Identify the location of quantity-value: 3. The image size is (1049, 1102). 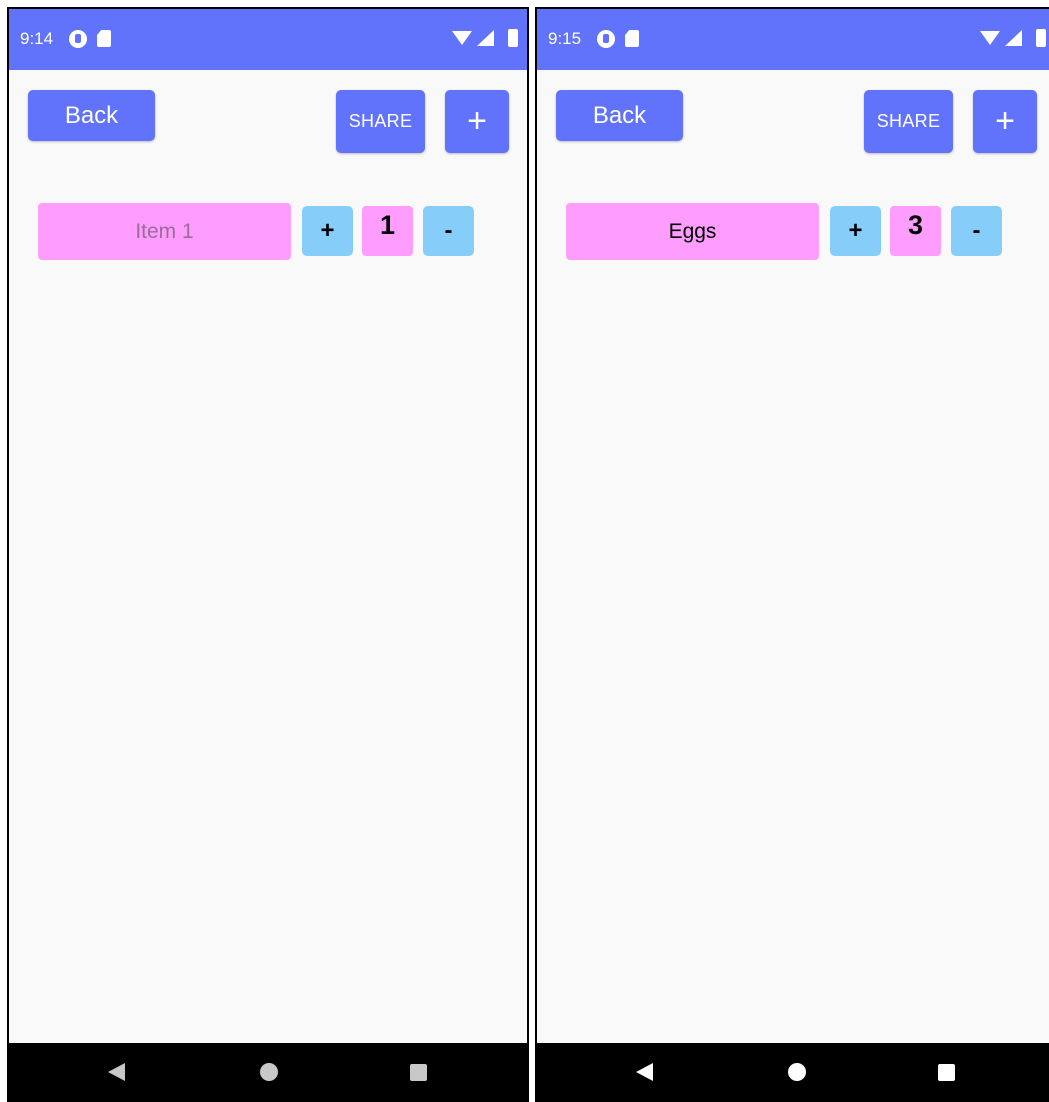
(915, 231).